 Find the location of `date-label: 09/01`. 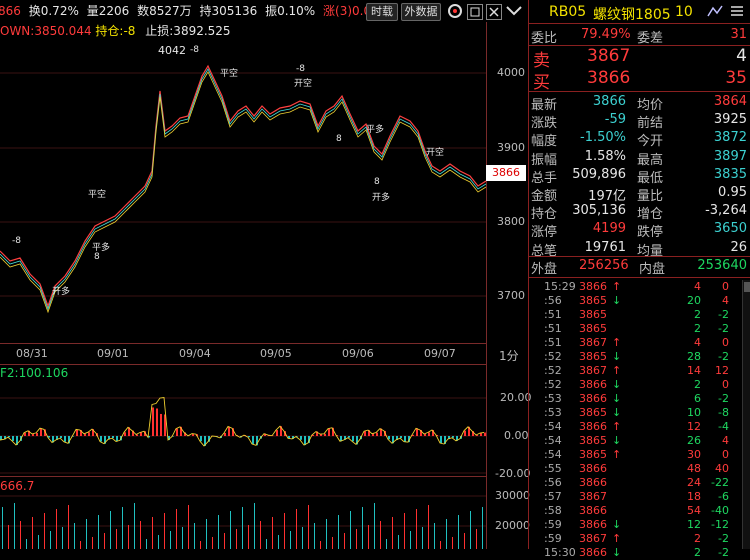

date-label: 09/01 is located at coordinates (113, 353).